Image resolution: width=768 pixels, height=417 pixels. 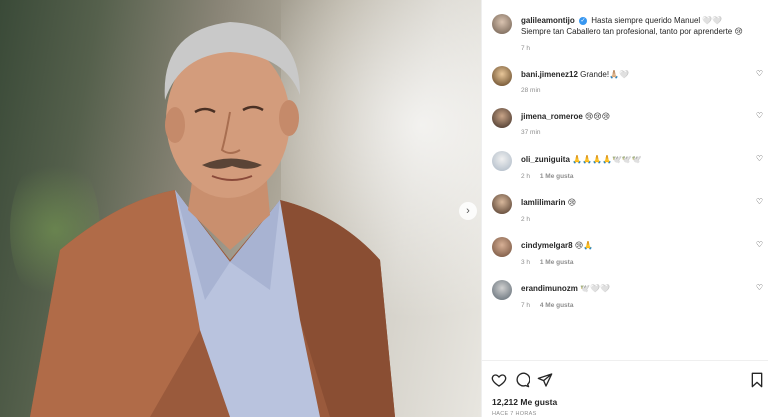 I want to click on comment-text: Grande!🙏🏼🤍, so click(x=604, y=74).